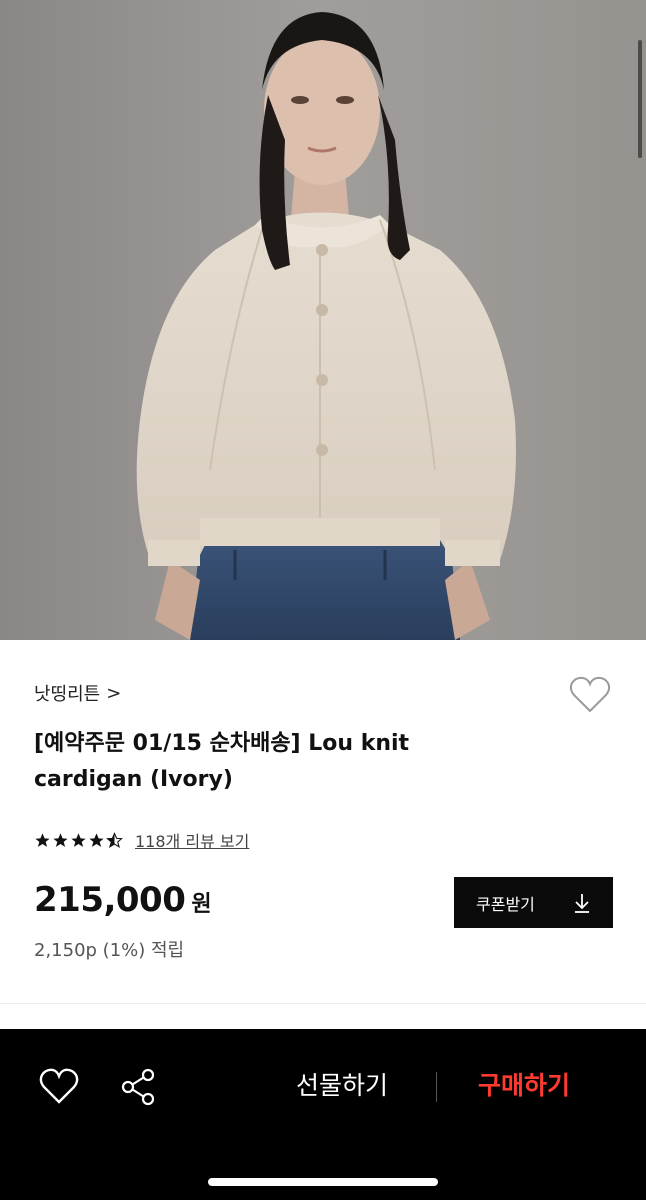 The width and height of the screenshot is (646, 1200). Describe the element at coordinates (323, 1003) in the screenshot. I see `section-divider` at that location.